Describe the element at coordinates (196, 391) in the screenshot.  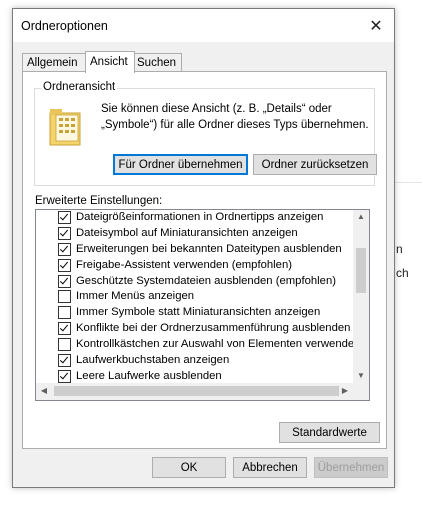
I see `horizontal-scroll-thumb` at that location.